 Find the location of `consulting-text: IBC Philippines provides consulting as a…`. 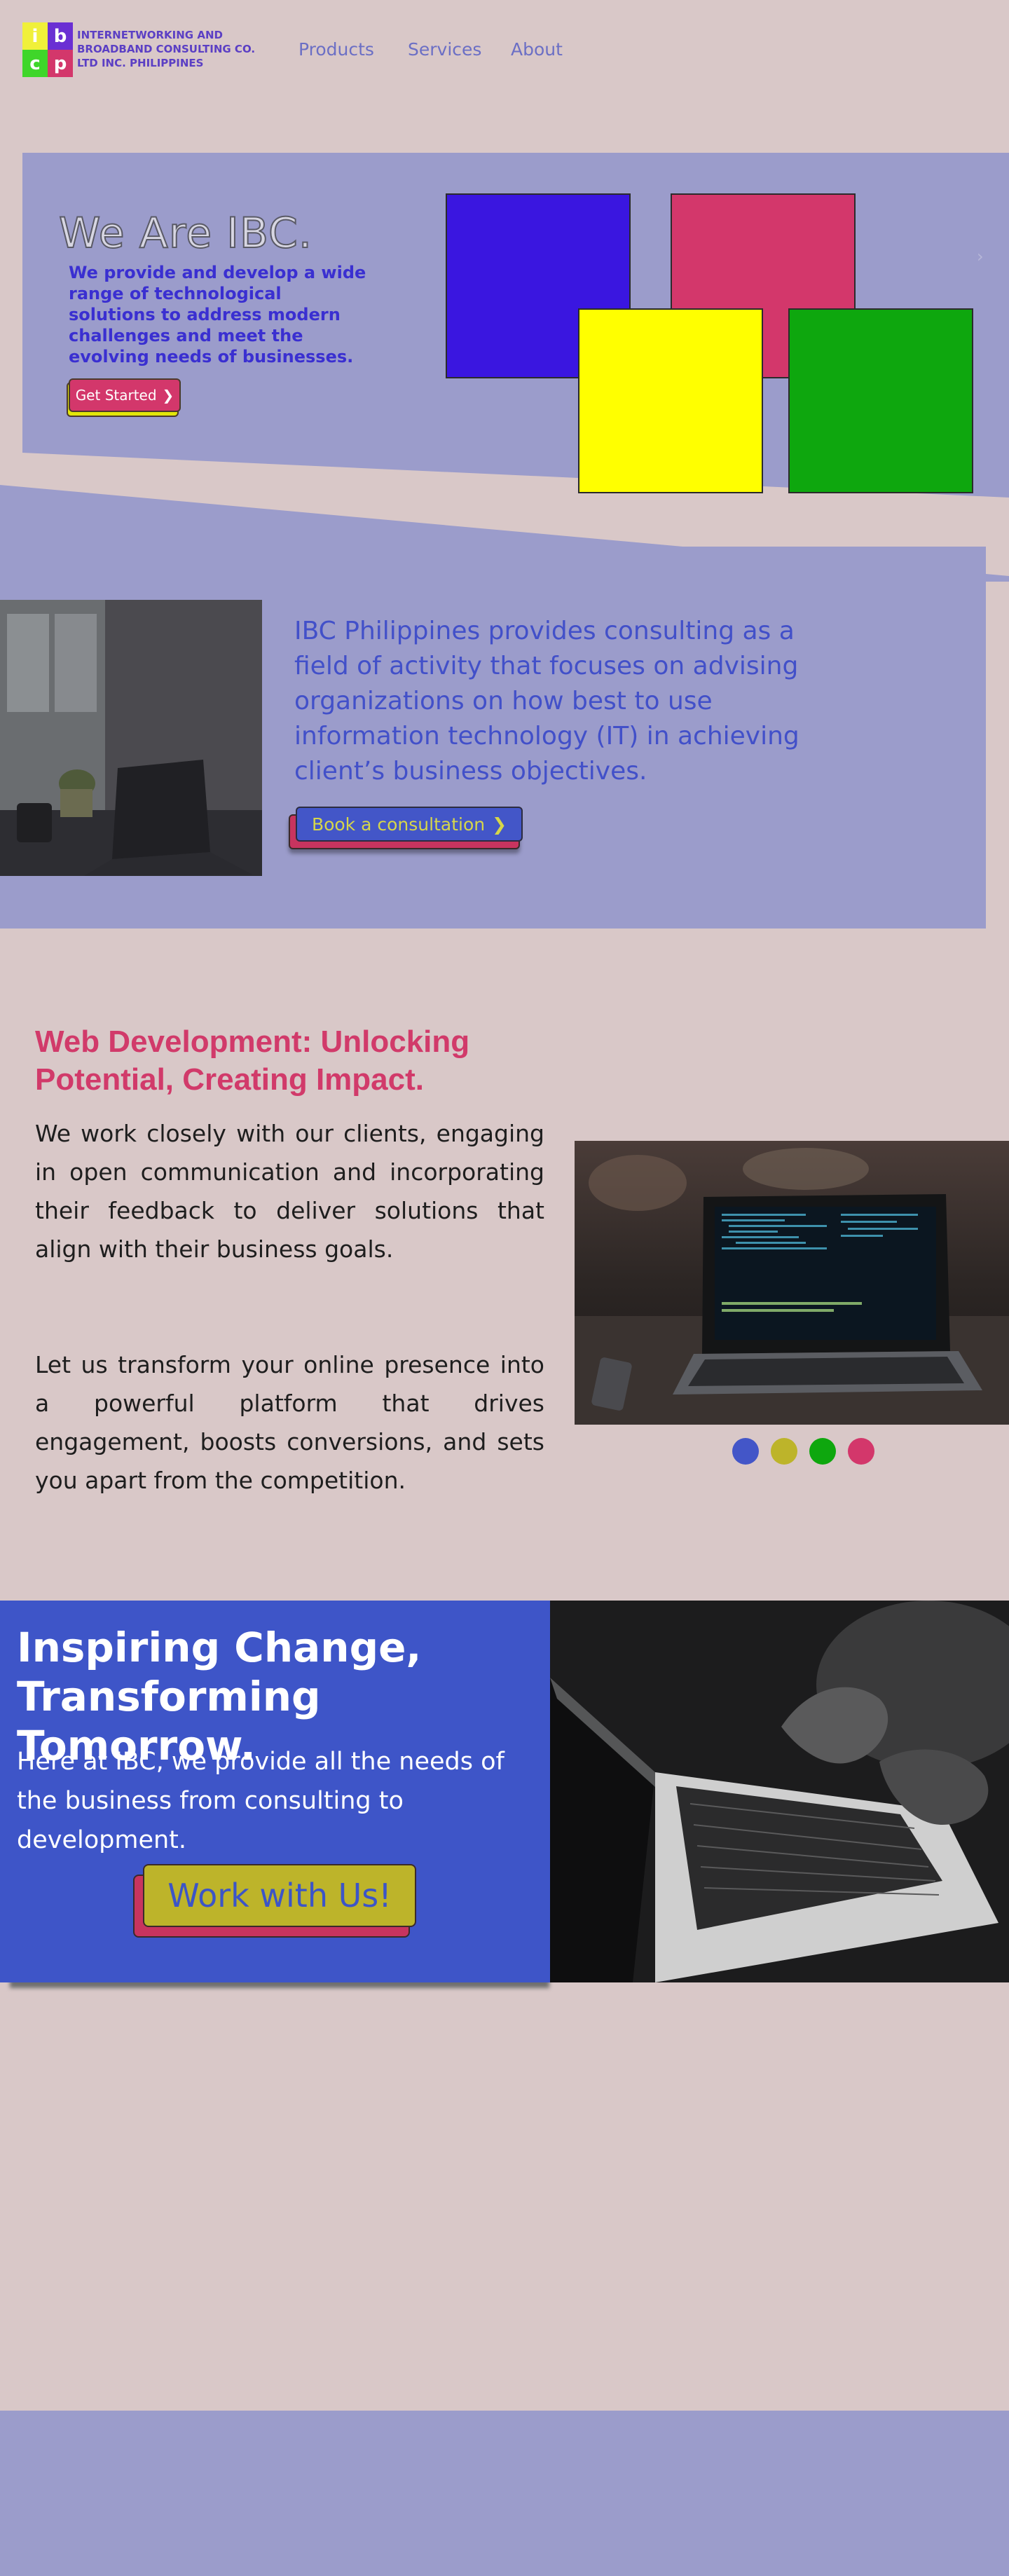

consulting-text: IBC Philippines provides consulting as a… is located at coordinates (546, 701).